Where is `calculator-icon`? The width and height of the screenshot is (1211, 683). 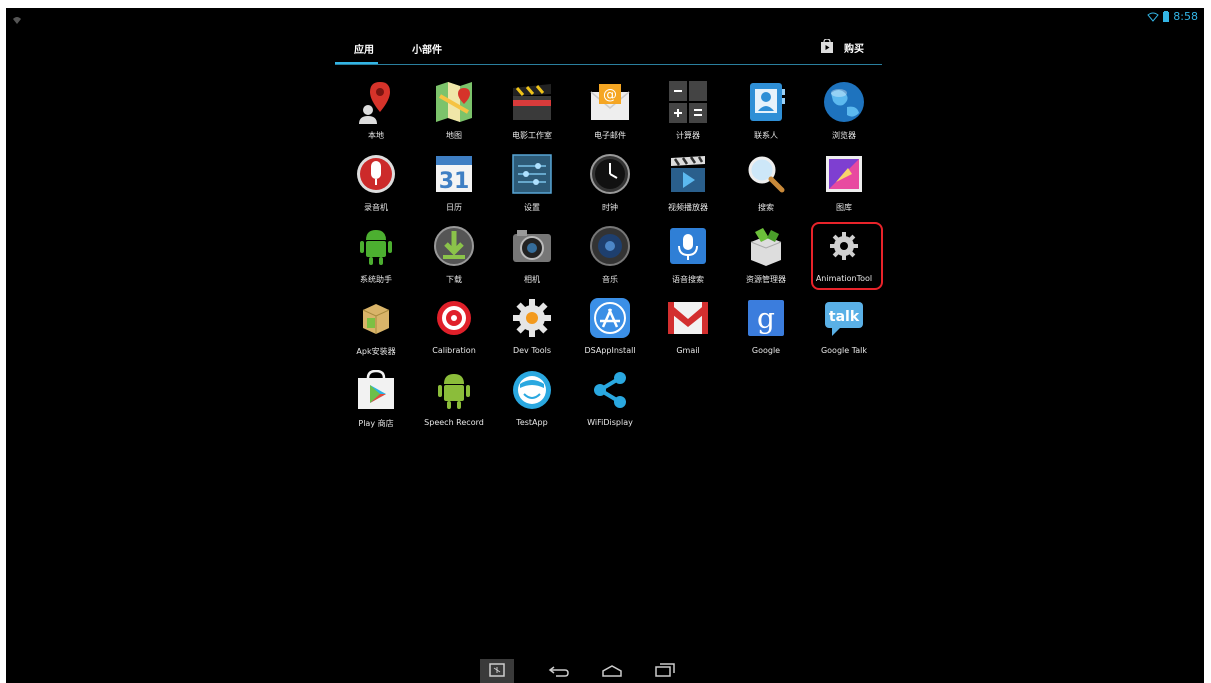 calculator-icon is located at coordinates (688, 102).